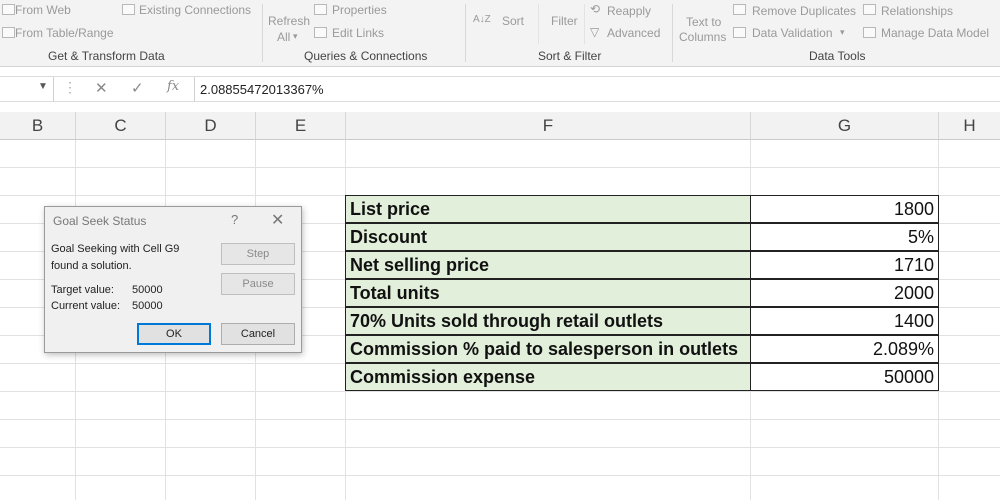  What do you see at coordinates (262, 89) in the screenshot?
I see `formula-input: 2.08855472013367%` at bounding box center [262, 89].